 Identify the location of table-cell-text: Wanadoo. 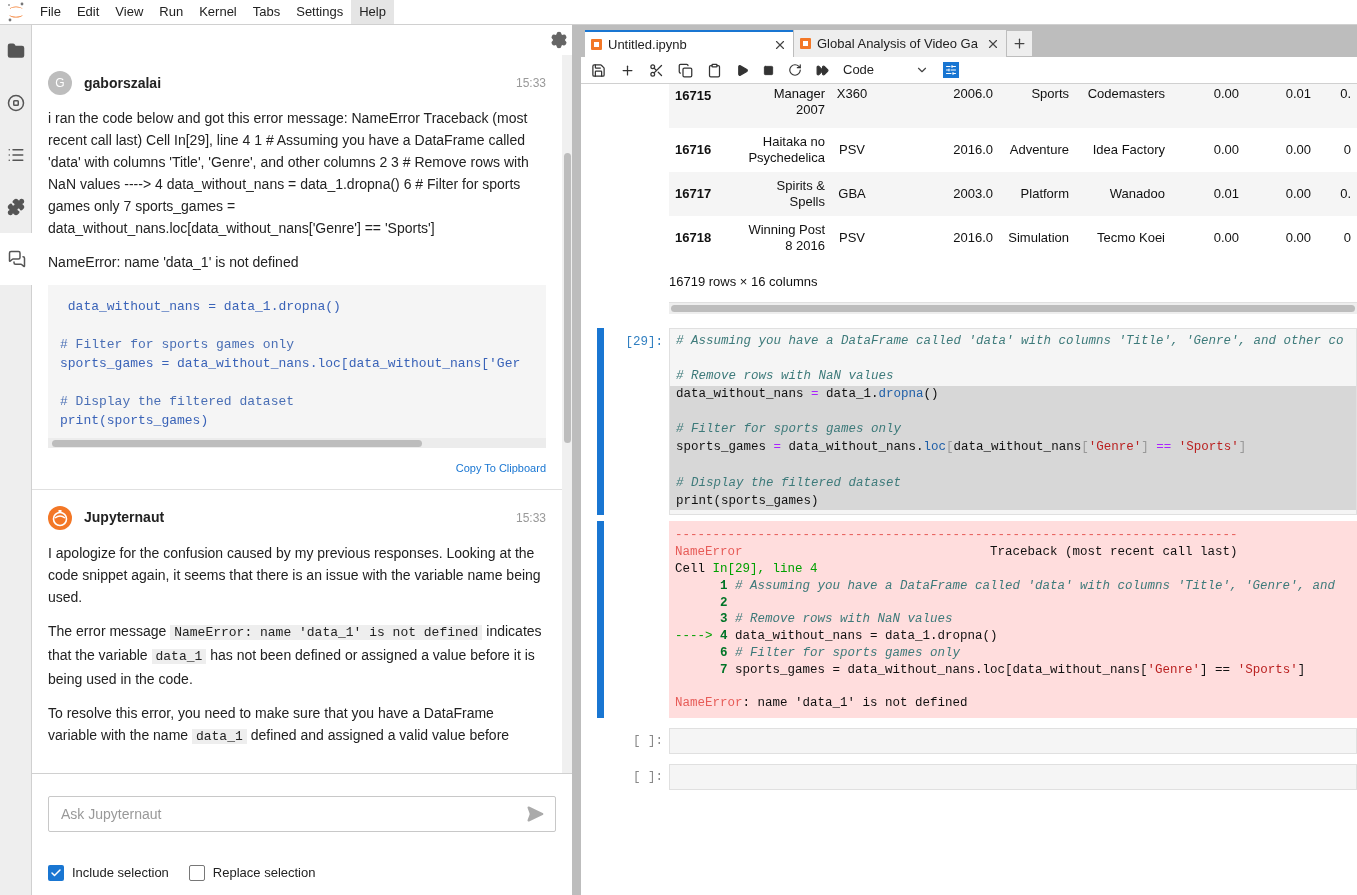
(1137, 194).